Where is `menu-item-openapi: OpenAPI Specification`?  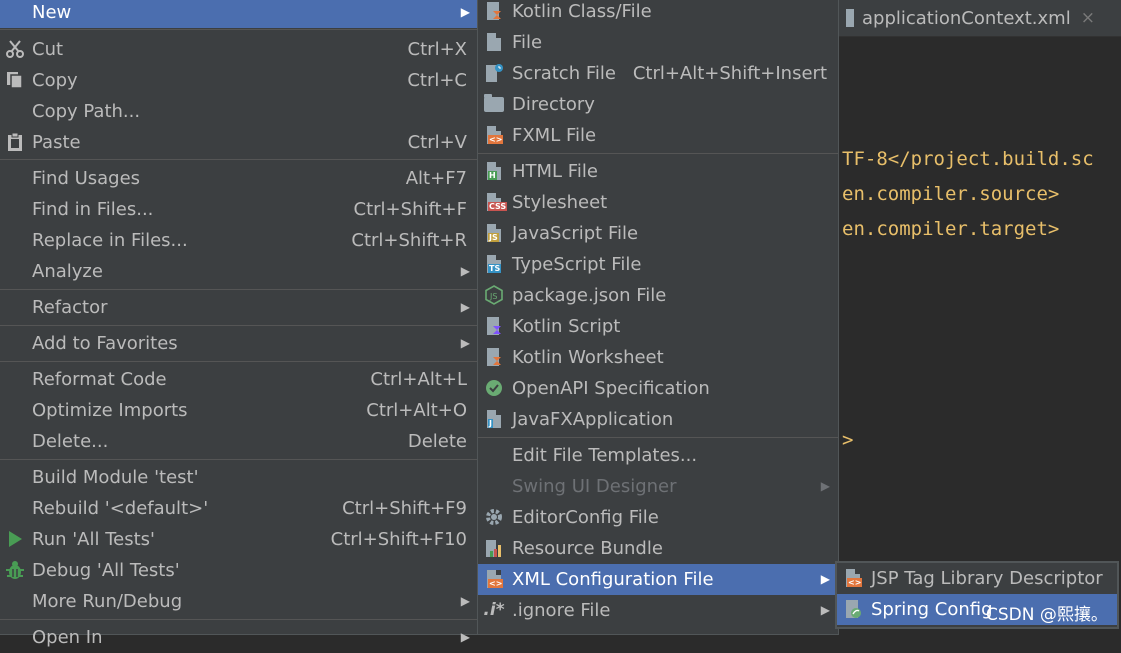 menu-item-openapi: OpenAPI Specification is located at coordinates (658, 388).